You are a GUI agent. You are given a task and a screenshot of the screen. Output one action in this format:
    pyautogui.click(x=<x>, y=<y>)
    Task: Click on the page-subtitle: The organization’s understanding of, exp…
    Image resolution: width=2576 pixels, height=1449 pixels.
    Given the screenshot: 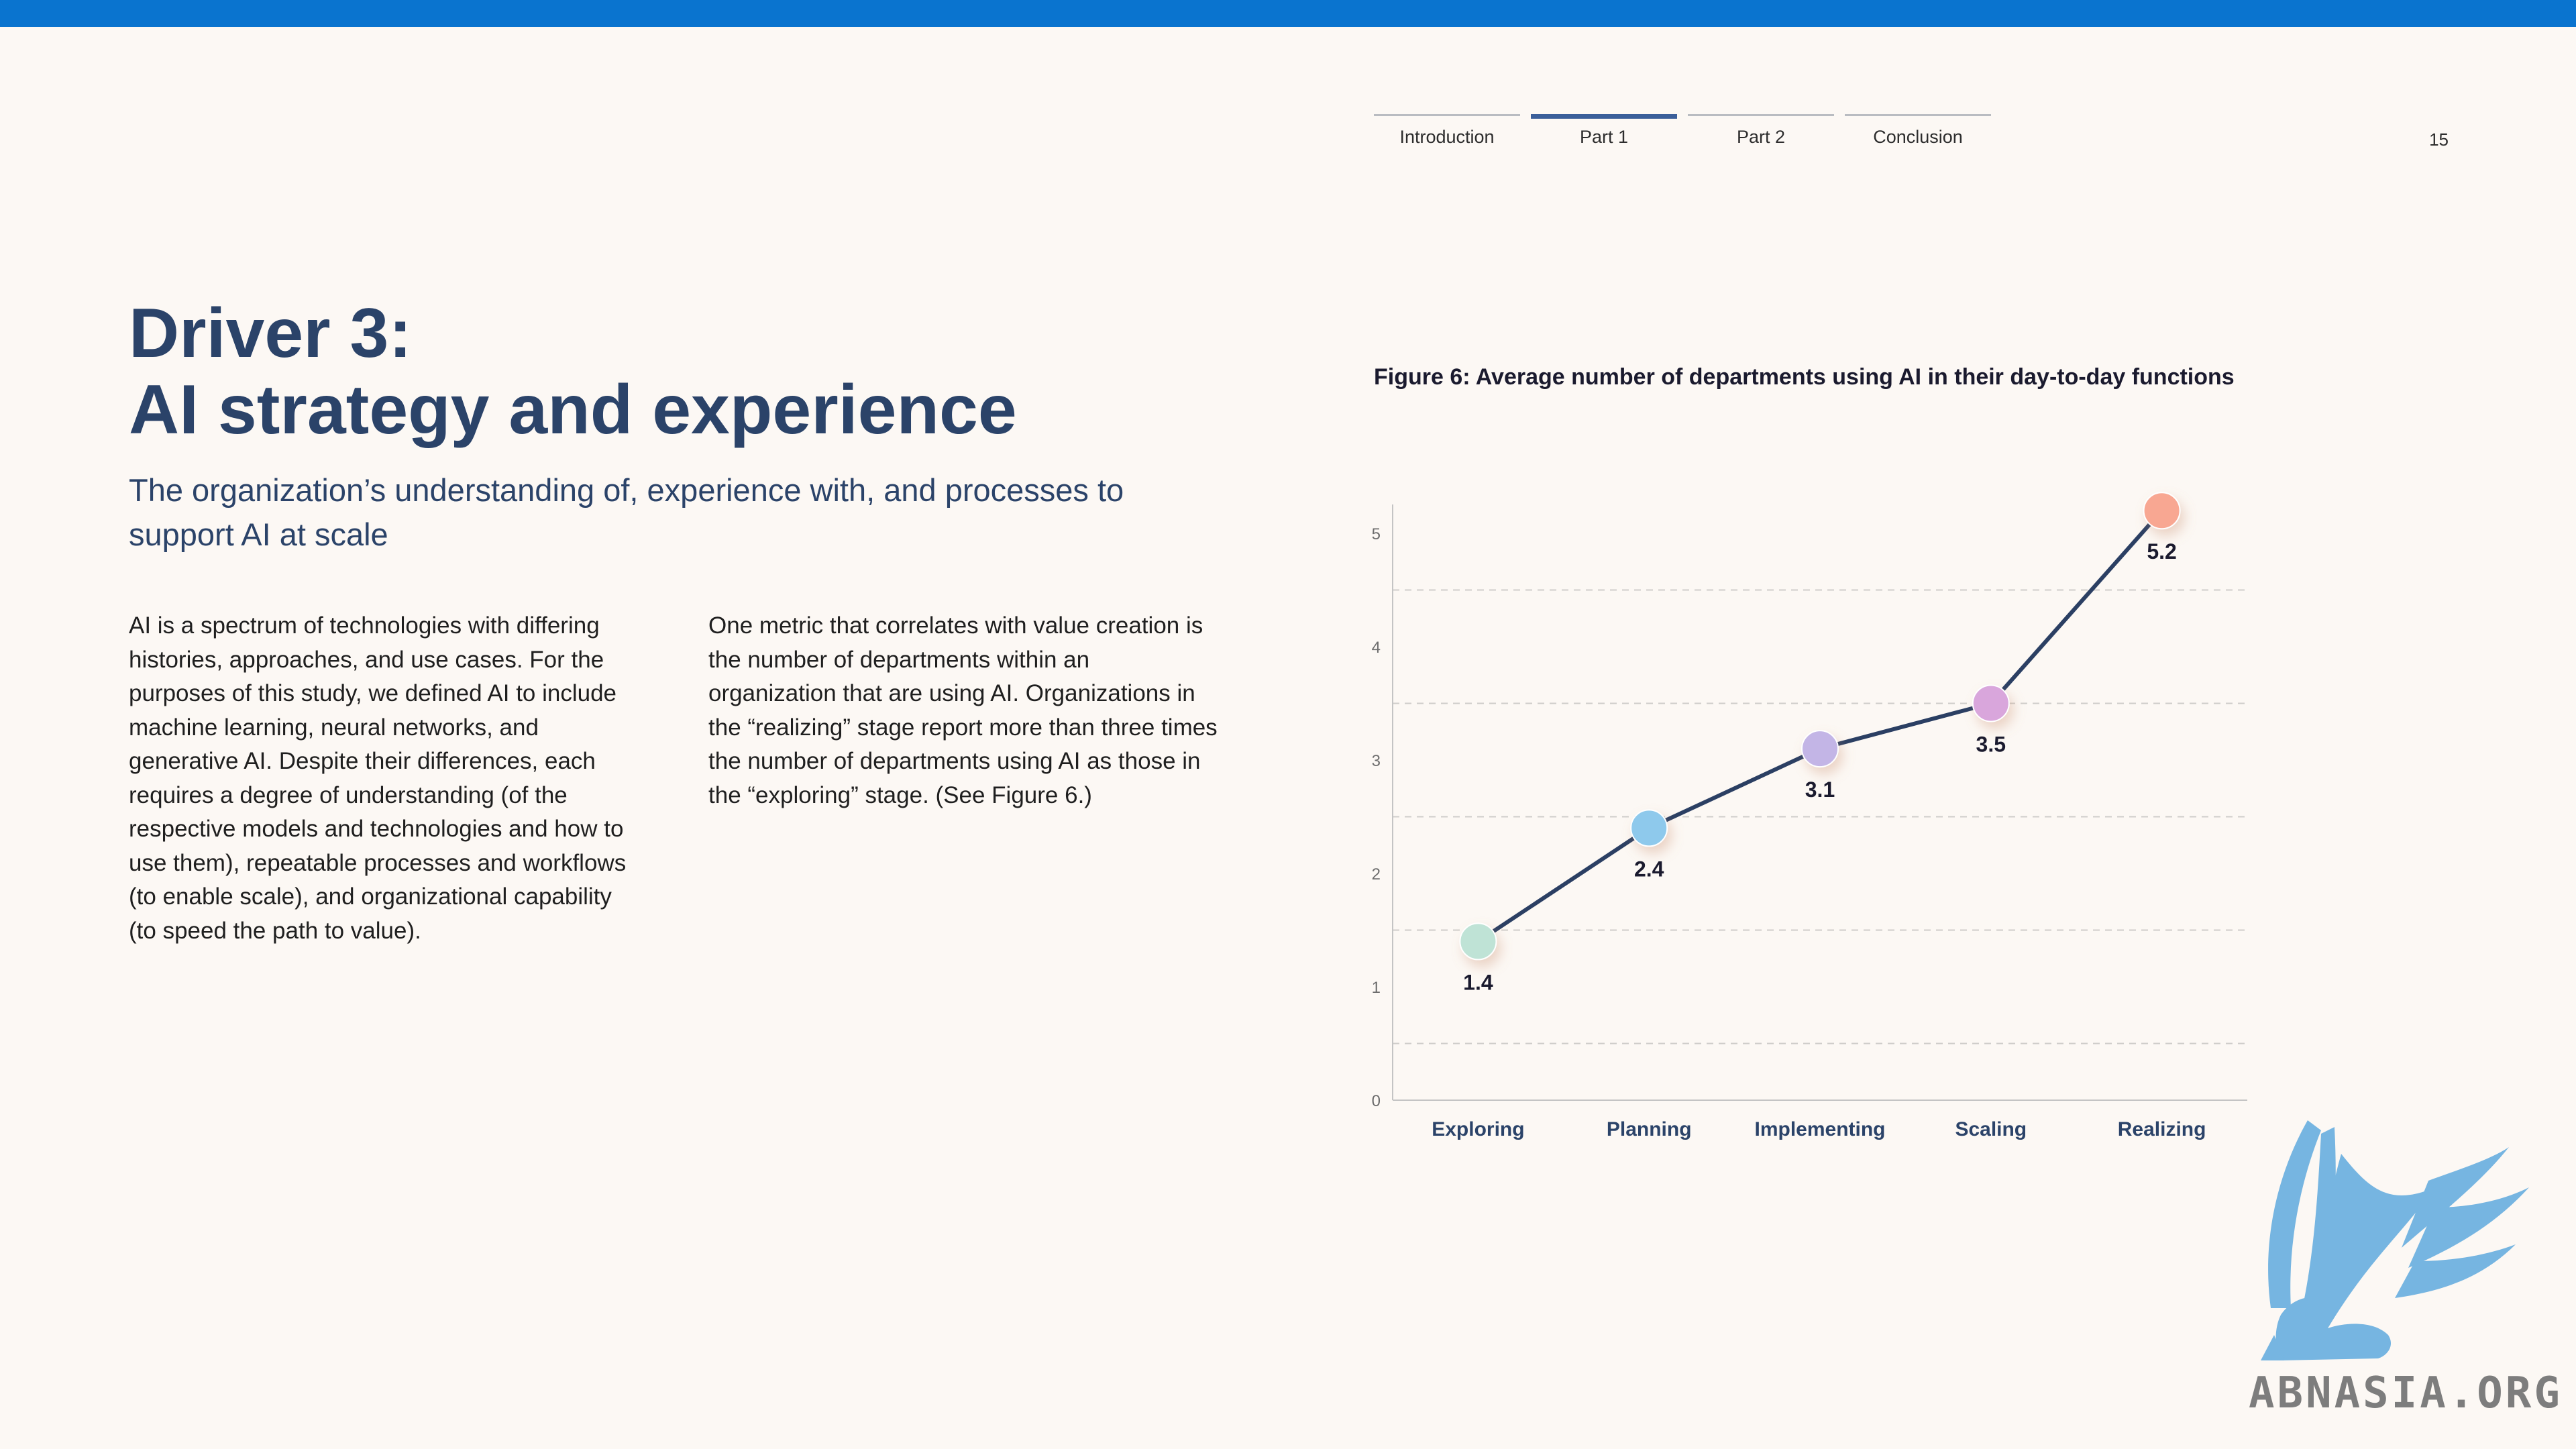 What is the action you would take?
    pyautogui.click(x=626, y=512)
    